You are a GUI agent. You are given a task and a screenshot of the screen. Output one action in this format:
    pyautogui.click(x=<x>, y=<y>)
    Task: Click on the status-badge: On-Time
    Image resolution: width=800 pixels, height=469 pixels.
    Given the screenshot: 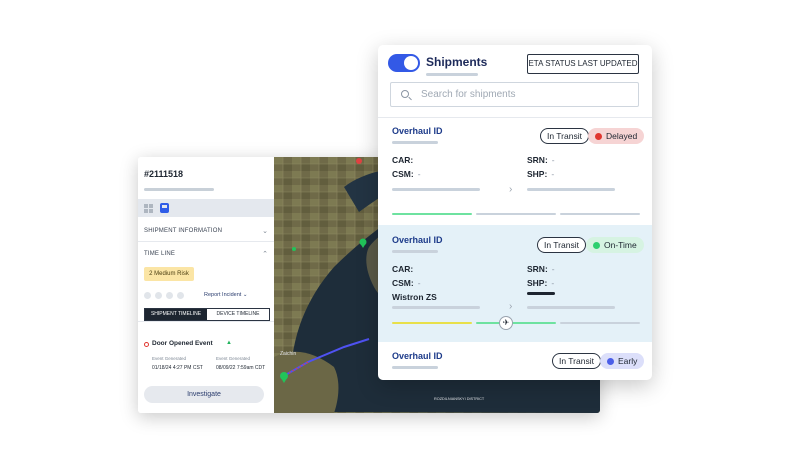 What is the action you would take?
    pyautogui.click(x=615, y=245)
    